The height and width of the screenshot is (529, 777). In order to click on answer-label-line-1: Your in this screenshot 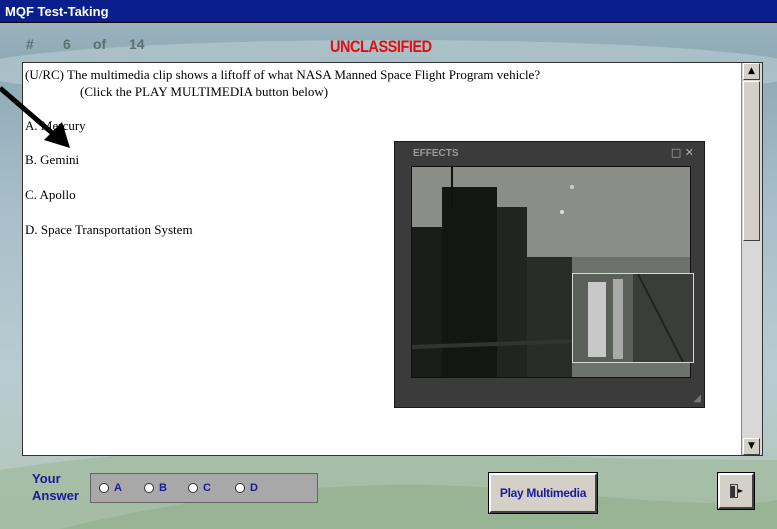, I will do `click(46, 478)`.